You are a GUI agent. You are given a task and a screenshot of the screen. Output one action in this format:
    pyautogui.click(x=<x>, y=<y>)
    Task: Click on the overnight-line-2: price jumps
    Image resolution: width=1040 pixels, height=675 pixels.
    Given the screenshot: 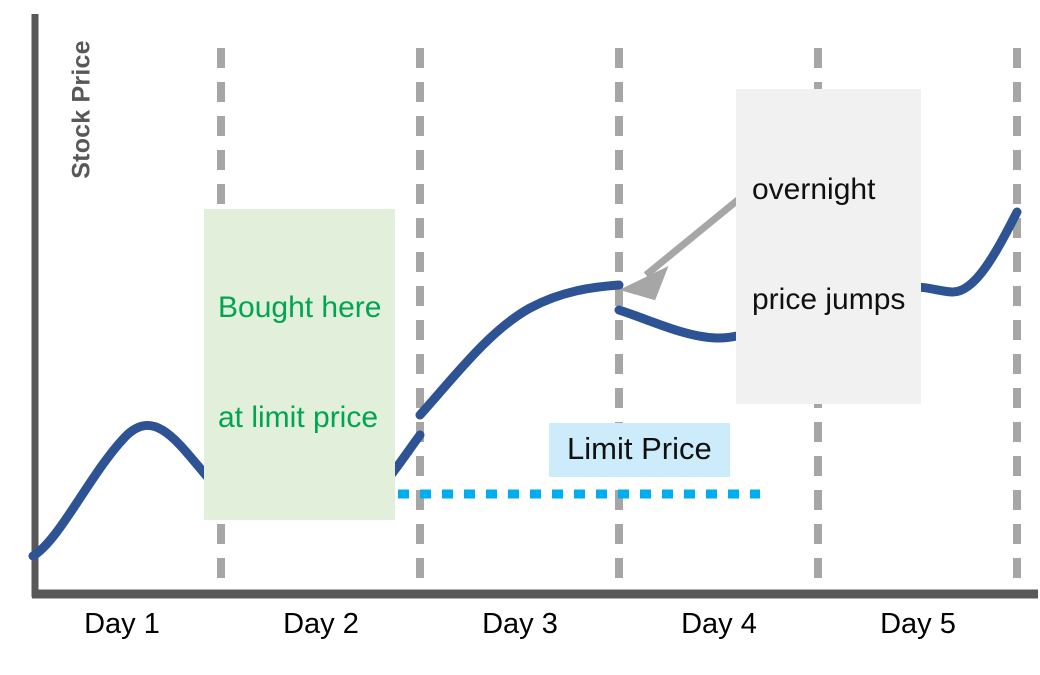 What is the action you would take?
    pyautogui.click(x=829, y=299)
    